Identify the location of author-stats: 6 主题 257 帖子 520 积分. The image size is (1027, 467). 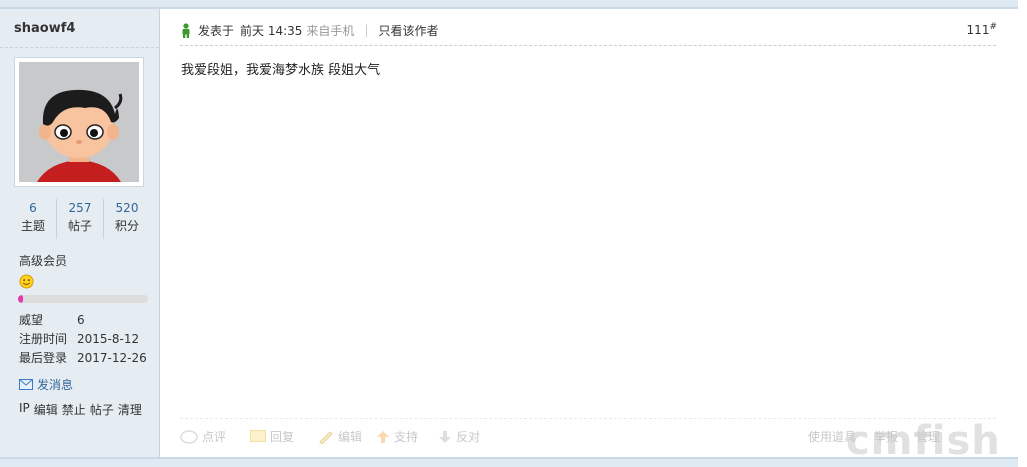
(80, 219).